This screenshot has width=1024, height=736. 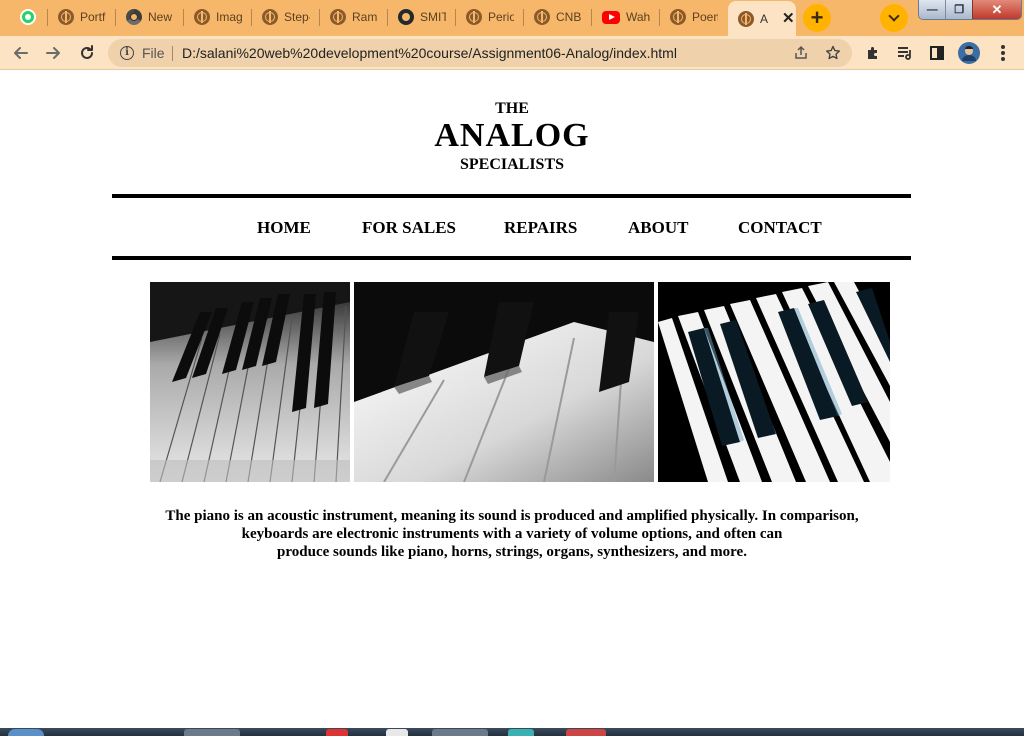 I want to click on tab-title: Wah, so click(x=638, y=17).